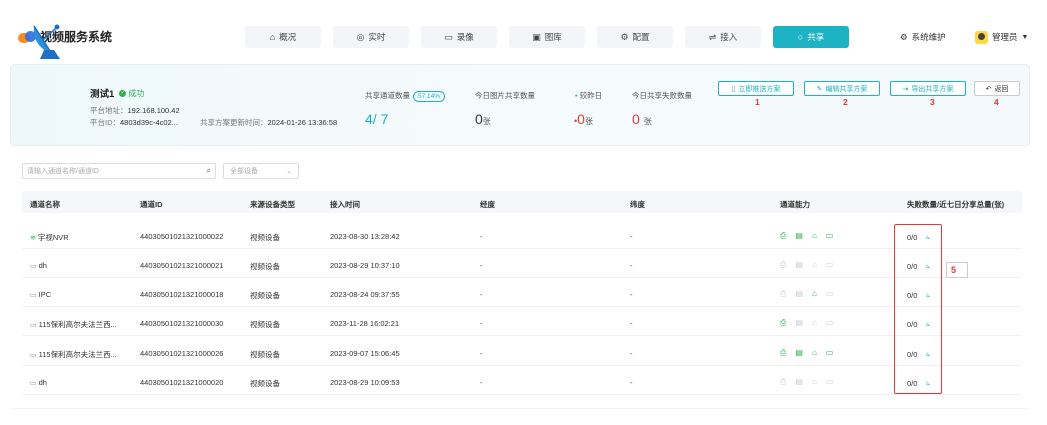  I want to click on shared-channels-percent: 57.14%, so click(429, 96).